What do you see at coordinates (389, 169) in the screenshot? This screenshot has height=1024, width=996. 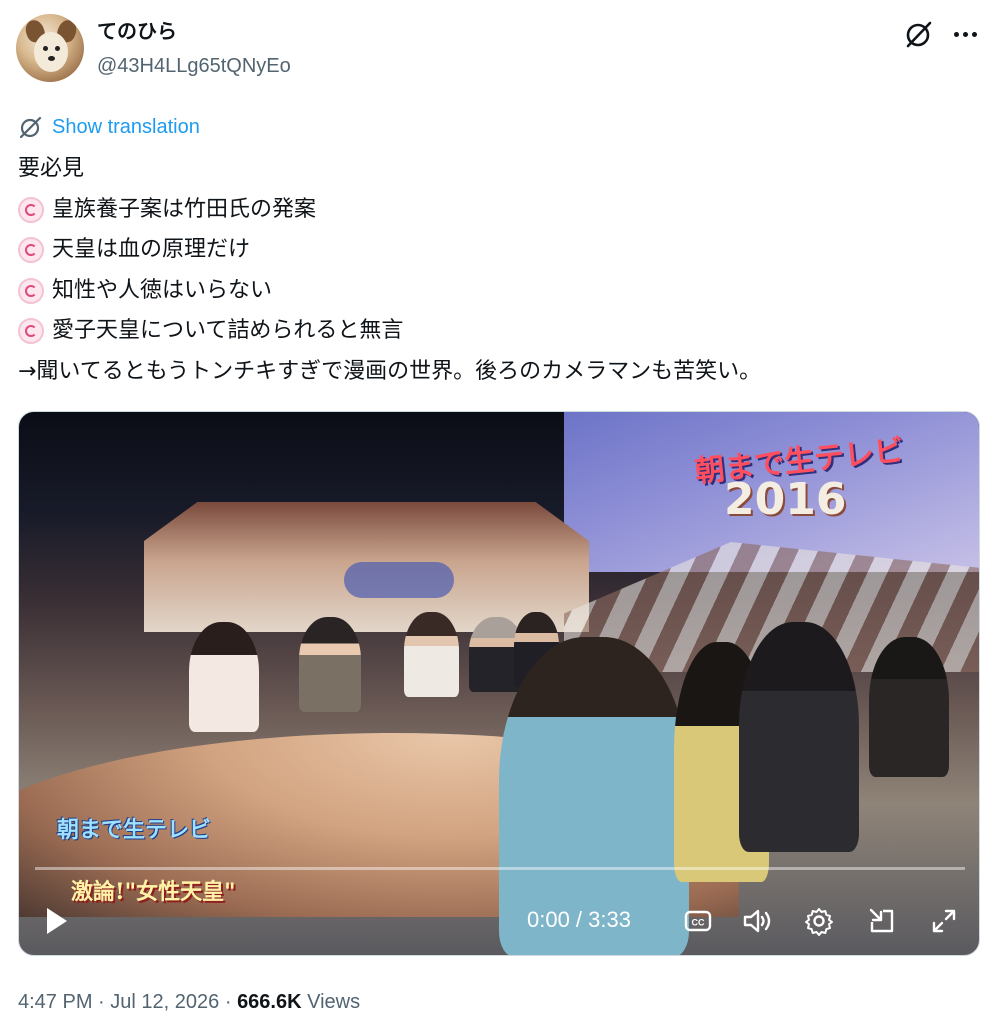 I see `tweet-line: 要必見` at bounding box center [389, 169].